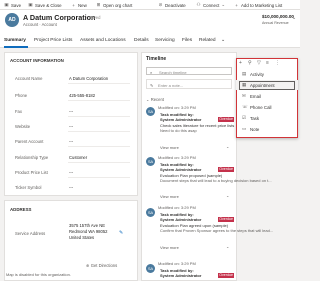 This screenshot has height=281, width=320. What do you see at coordinates (244, 117) in the screenshot?
I see `task-icon: ☑` at bounding box center [244, 117].